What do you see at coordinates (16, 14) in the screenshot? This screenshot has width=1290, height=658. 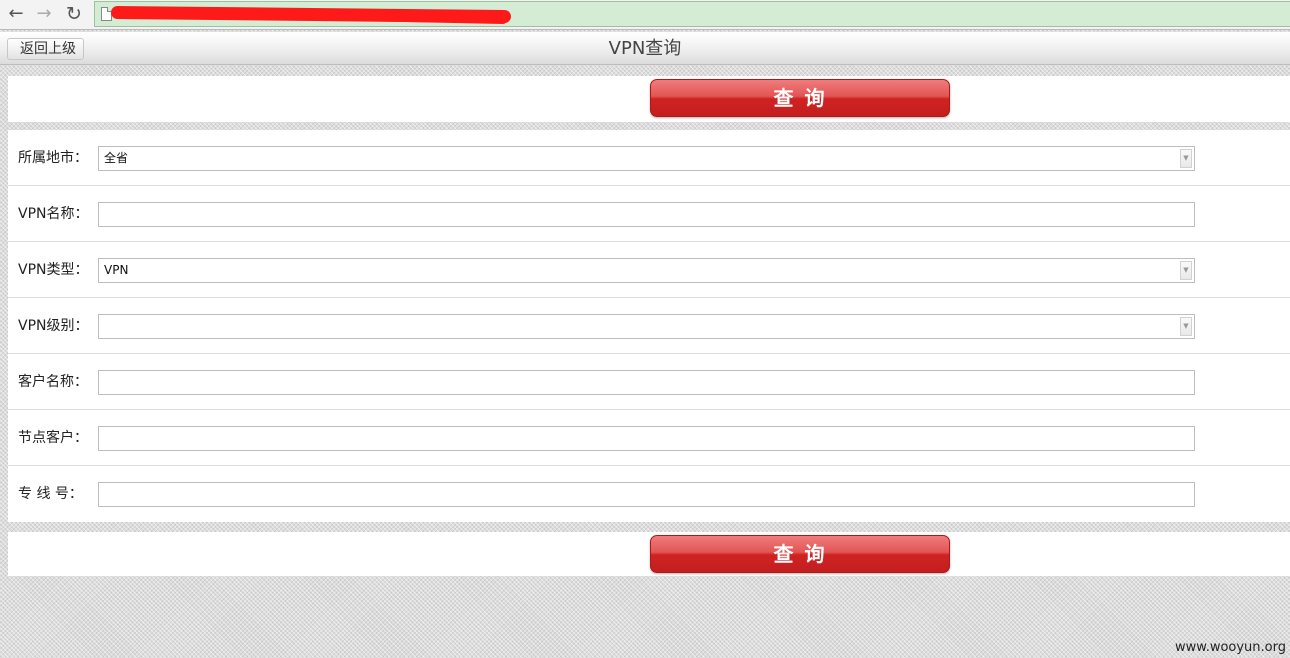 I see `back-arrow-icon: ←` at bounding box center [16, 14].